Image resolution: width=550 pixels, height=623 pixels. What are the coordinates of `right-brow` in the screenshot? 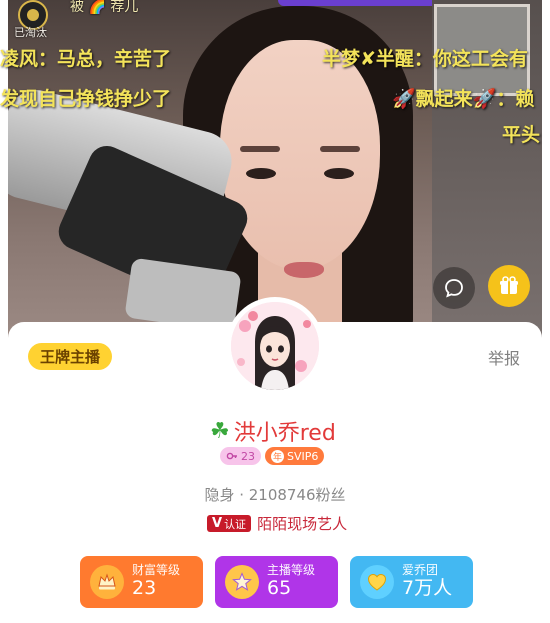 It's located at (340, 149).